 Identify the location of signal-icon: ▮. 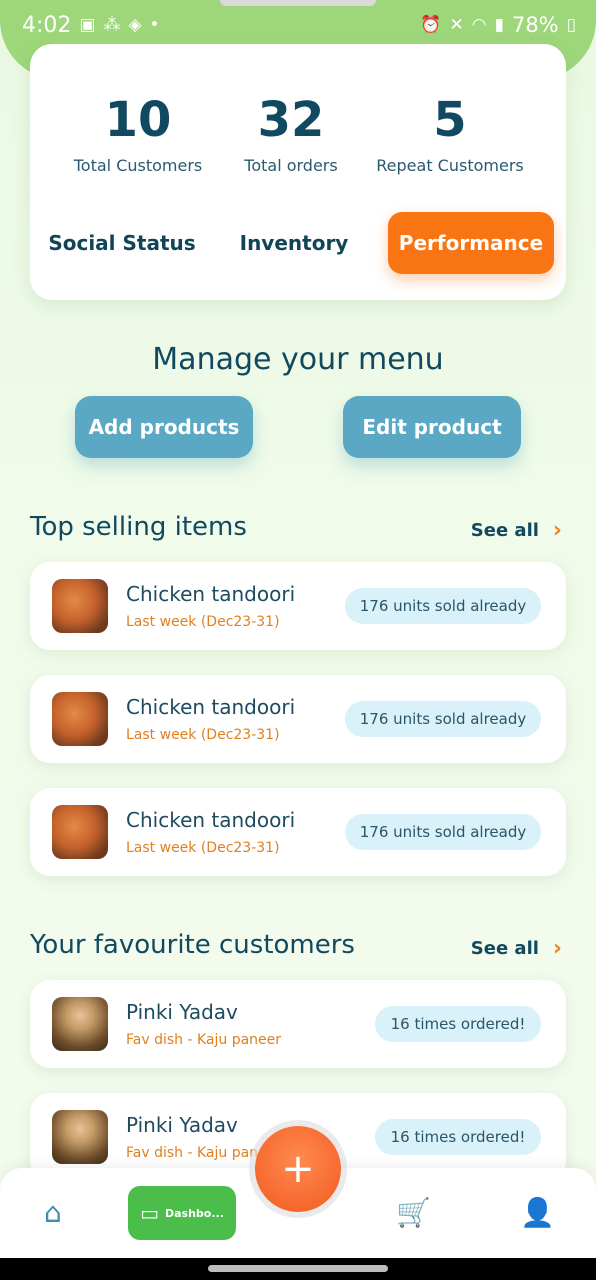
(499, 25).